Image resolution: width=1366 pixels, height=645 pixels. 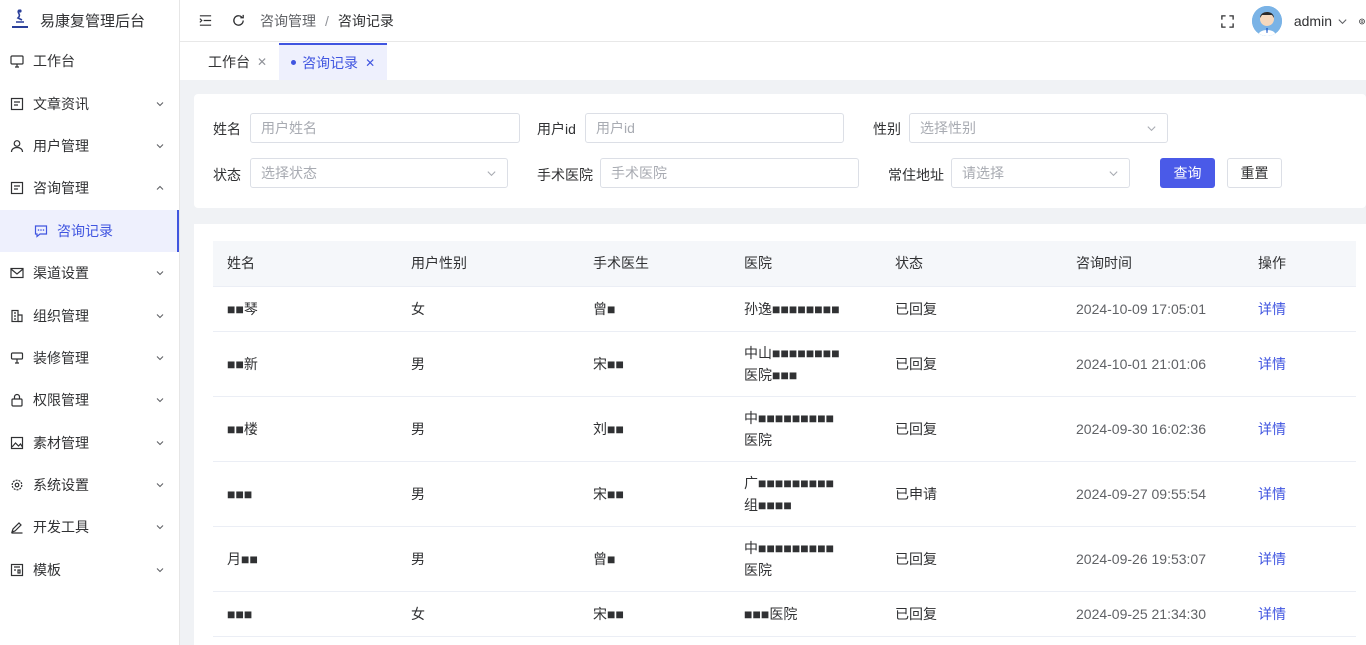 I want to click on userid-label: 用户id, so click(x=556, y=129).